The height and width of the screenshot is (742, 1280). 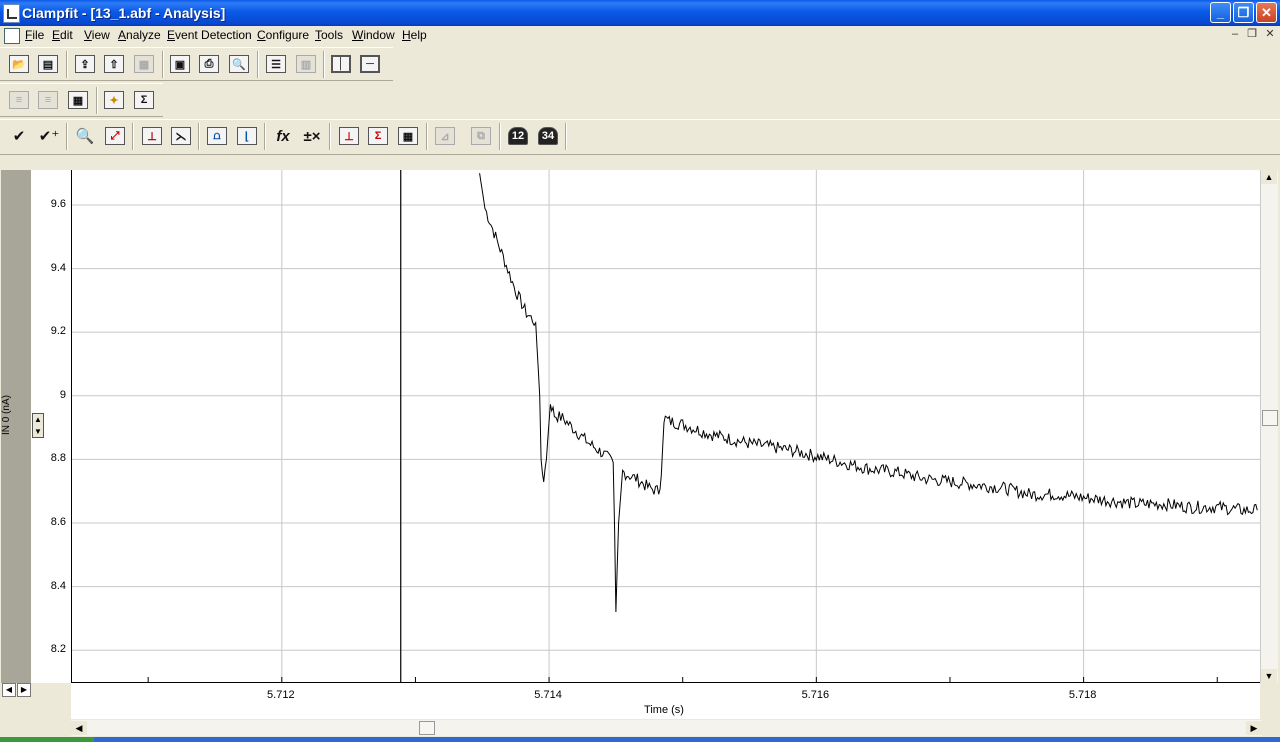 I want to click on accept-icon: ✔, so click(x=19, y=136).